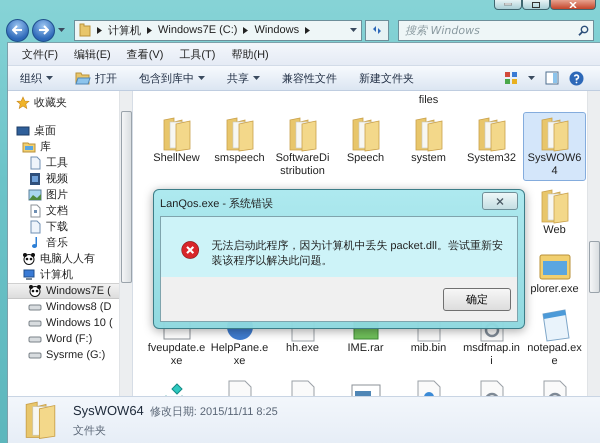 Image resolution: width=600 pixels, height=443 pixels. What do you see at coordinates (63, 227) in the screenshot?
I see `sidebar-item: 下载` at bounding box center [63, 227].